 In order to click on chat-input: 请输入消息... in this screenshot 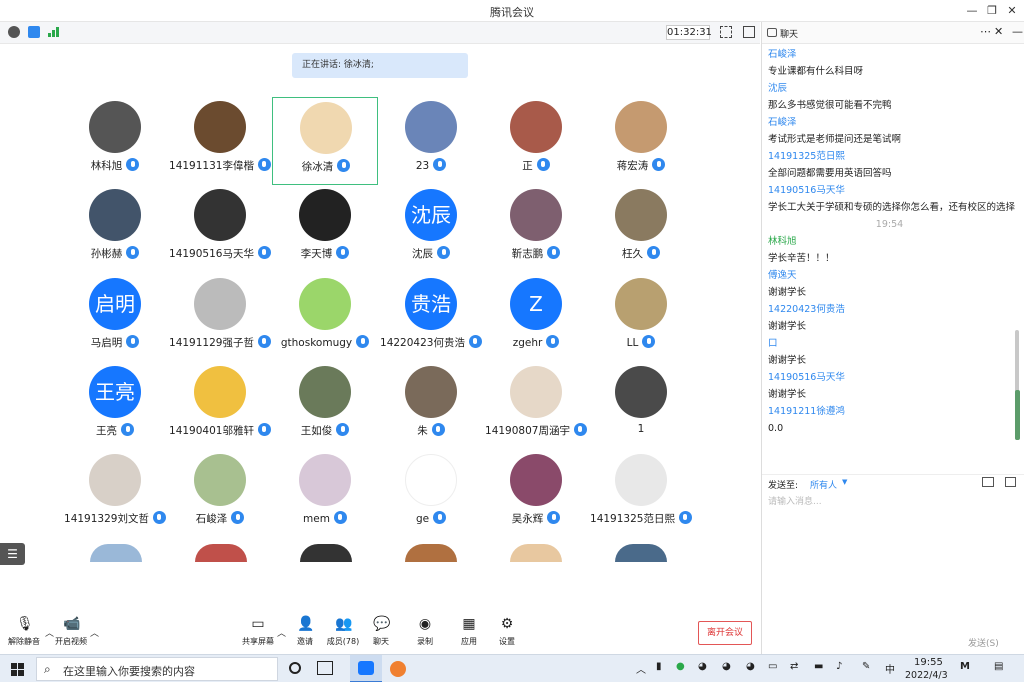, I will do `click(795, 500)`.